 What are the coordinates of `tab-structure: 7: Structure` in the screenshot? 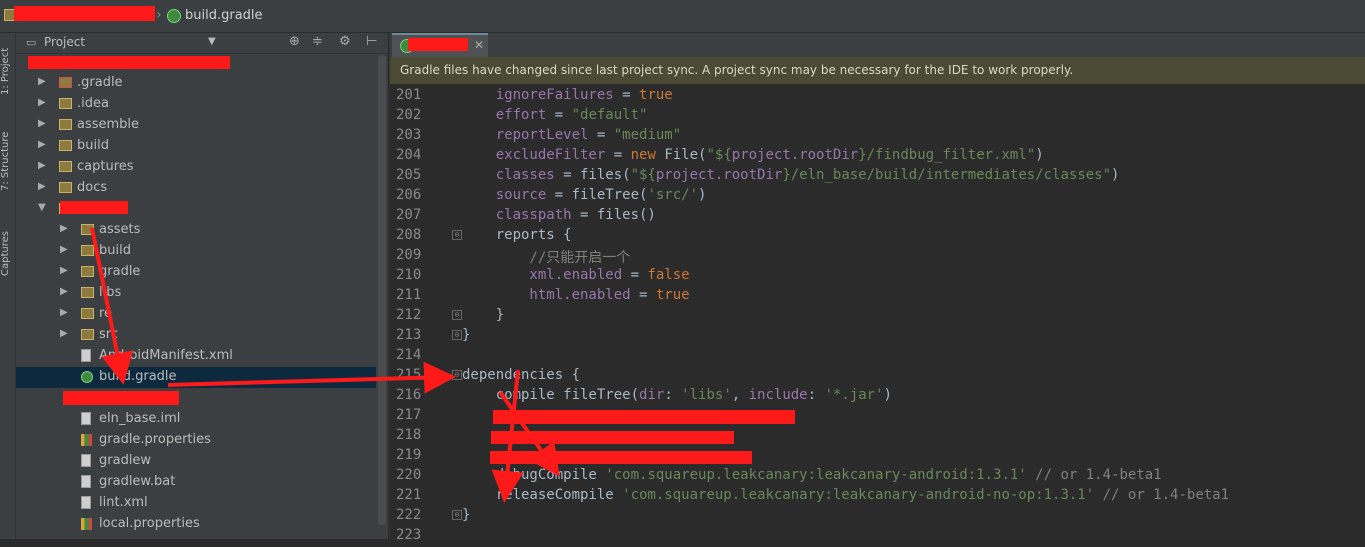 It's located at (7, 161).